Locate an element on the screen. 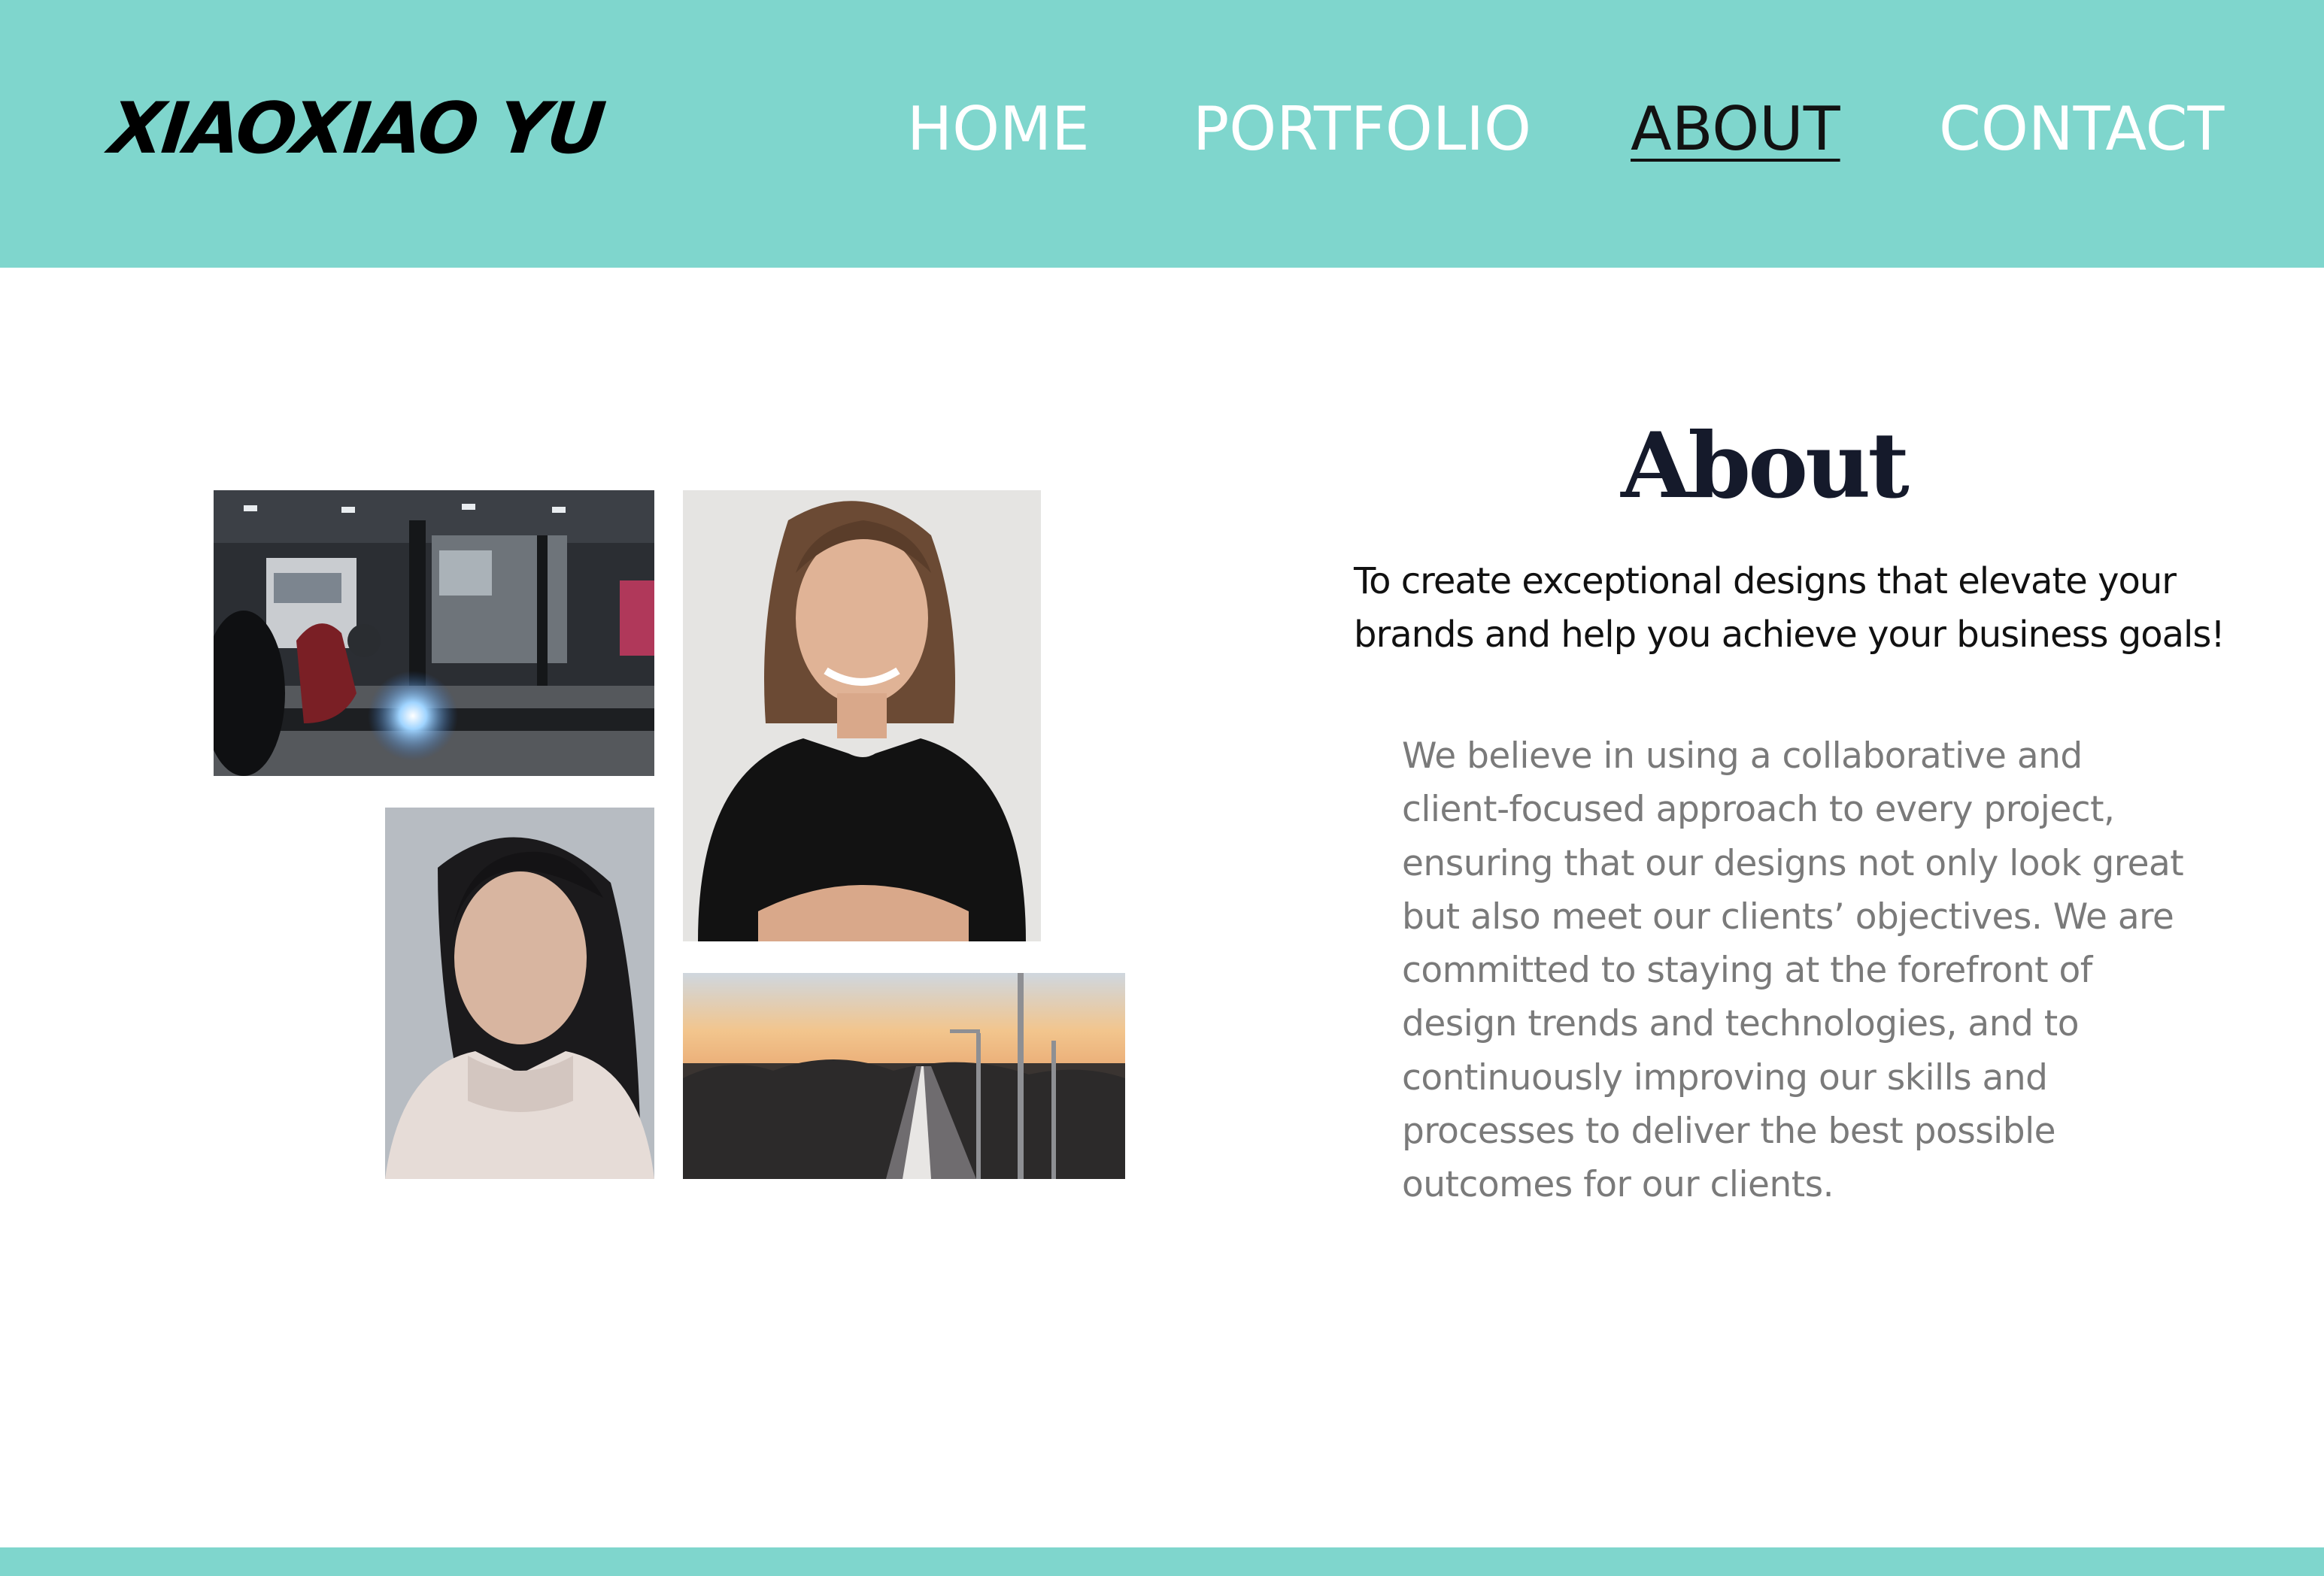 This screenshot has width=2324, height=1576. nav-contact-link: CONTACT is located at coordinates (2081, 129).